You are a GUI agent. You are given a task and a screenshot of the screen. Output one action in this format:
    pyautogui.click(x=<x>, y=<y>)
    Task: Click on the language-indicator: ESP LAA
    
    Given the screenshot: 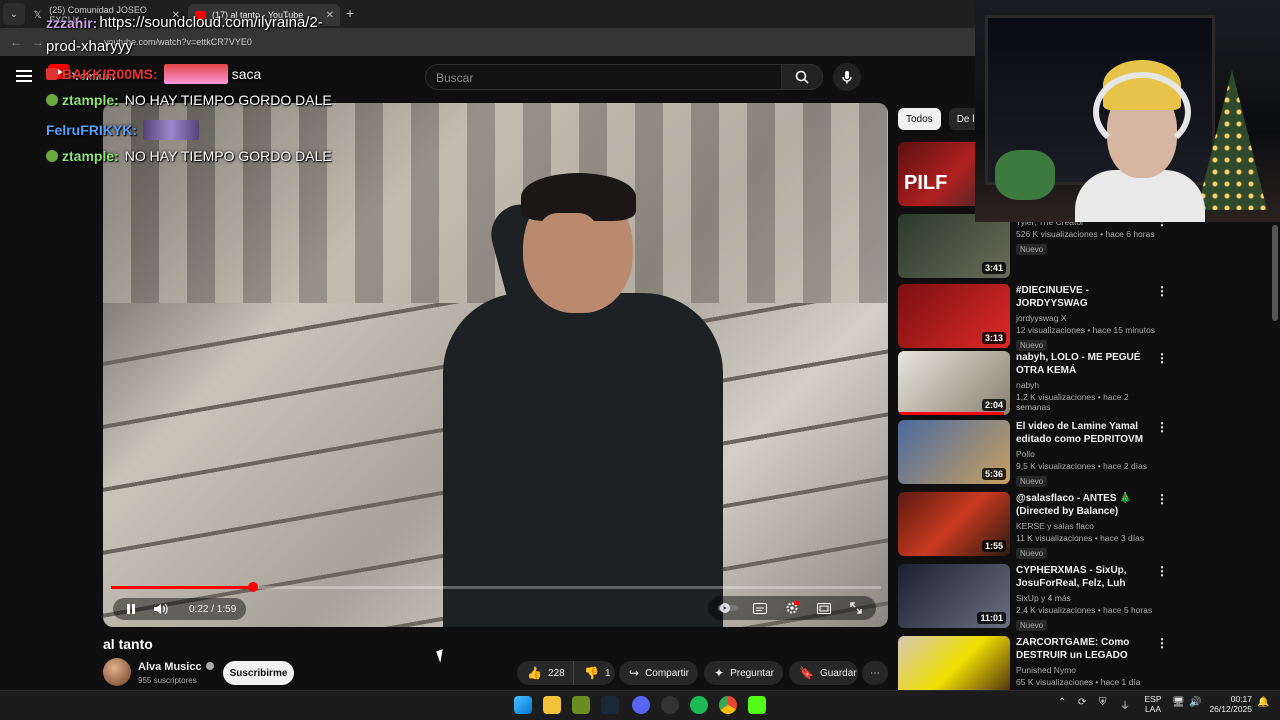 What is the action you would take?
    pyautogui.click(x=1153, y=704)
    